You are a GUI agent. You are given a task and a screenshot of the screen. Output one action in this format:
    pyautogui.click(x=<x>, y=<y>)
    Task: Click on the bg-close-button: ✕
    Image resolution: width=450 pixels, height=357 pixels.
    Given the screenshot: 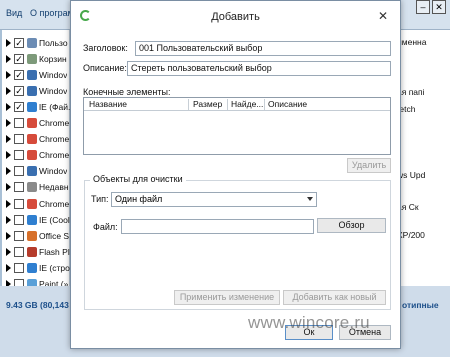 What is the action you would take?
    pyautogui.click(x=439, y=7)
    